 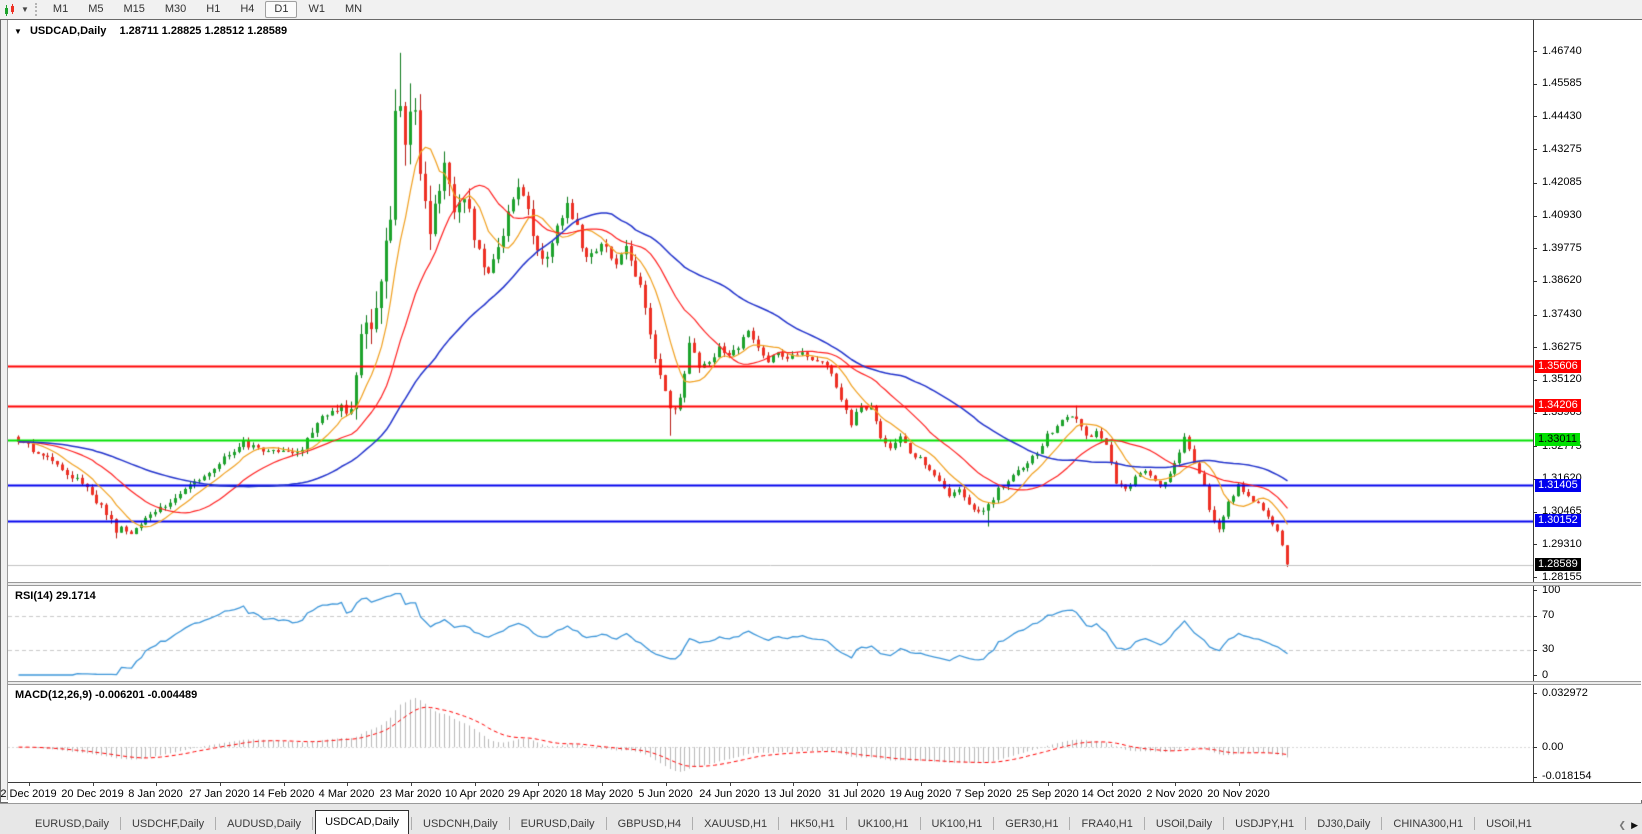 What do you see at coordinates (410, 794) in the screenshot?
I see `date-tick-label: 23 Mar 2020` at bounding box center [410, 794].